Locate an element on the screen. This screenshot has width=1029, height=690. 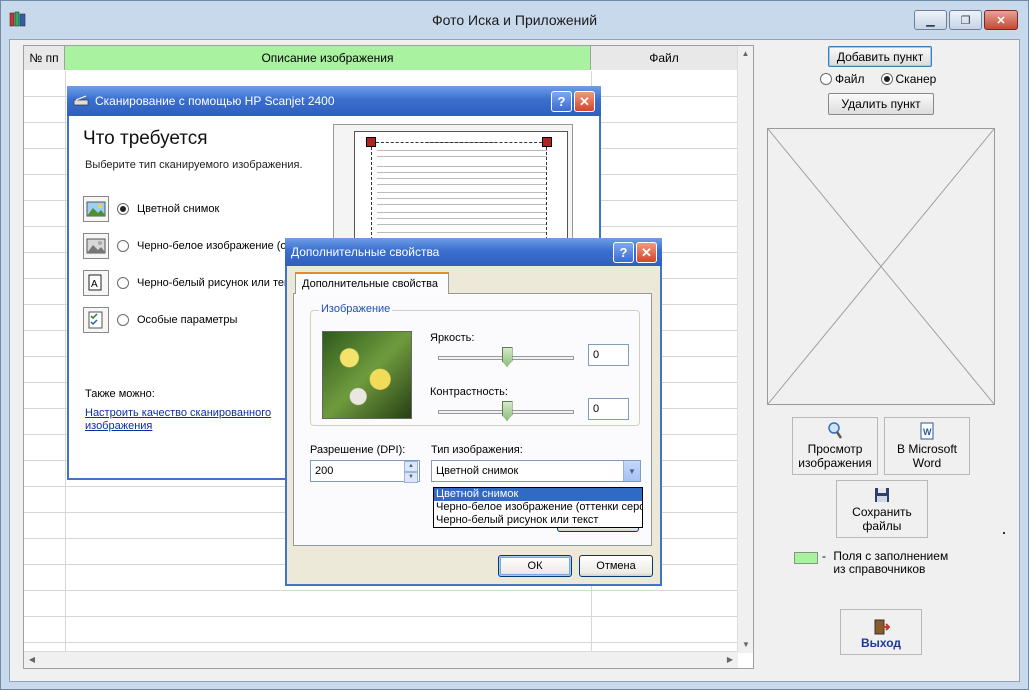
bw-drawing-icon: A is located at coordinates (96, 283).